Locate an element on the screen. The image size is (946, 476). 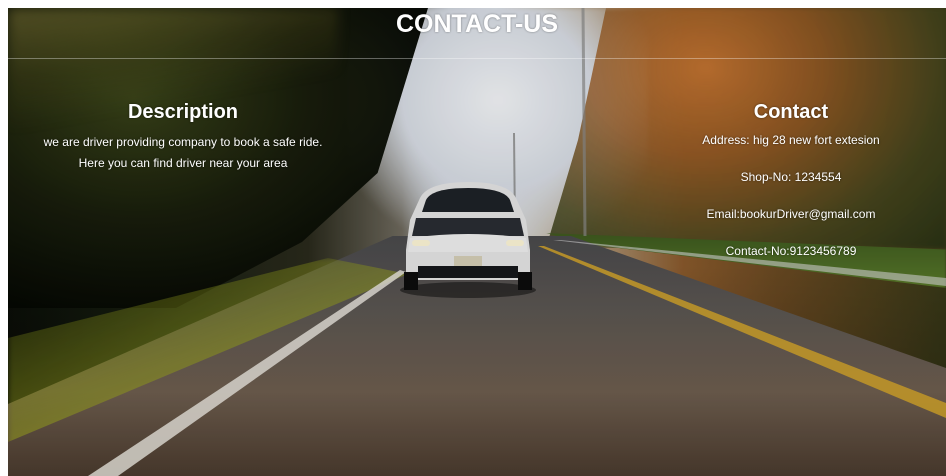
page-title: CONTACT-US is located at coordinates (477, 24).